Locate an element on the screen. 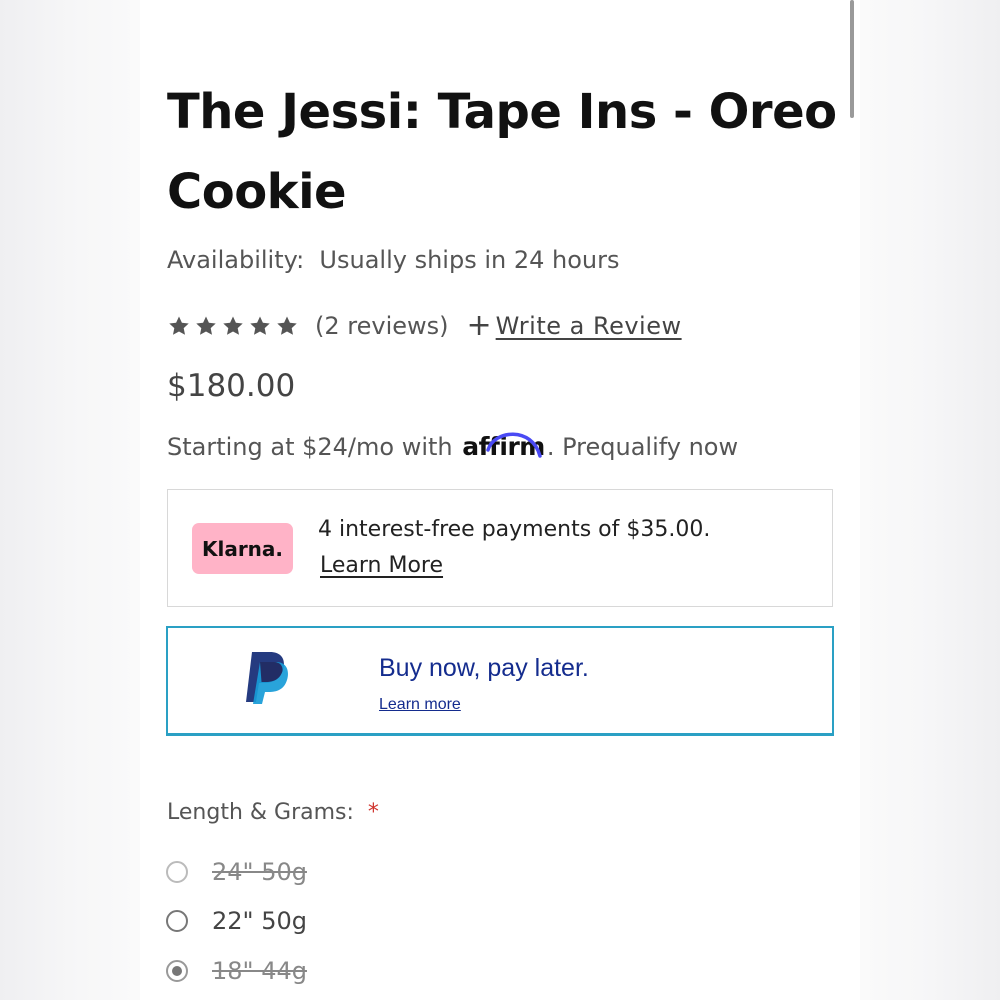 The height and width of the screenshot is (1000, 1000). affirm-arc-icon is located at coordinates (514, 445).